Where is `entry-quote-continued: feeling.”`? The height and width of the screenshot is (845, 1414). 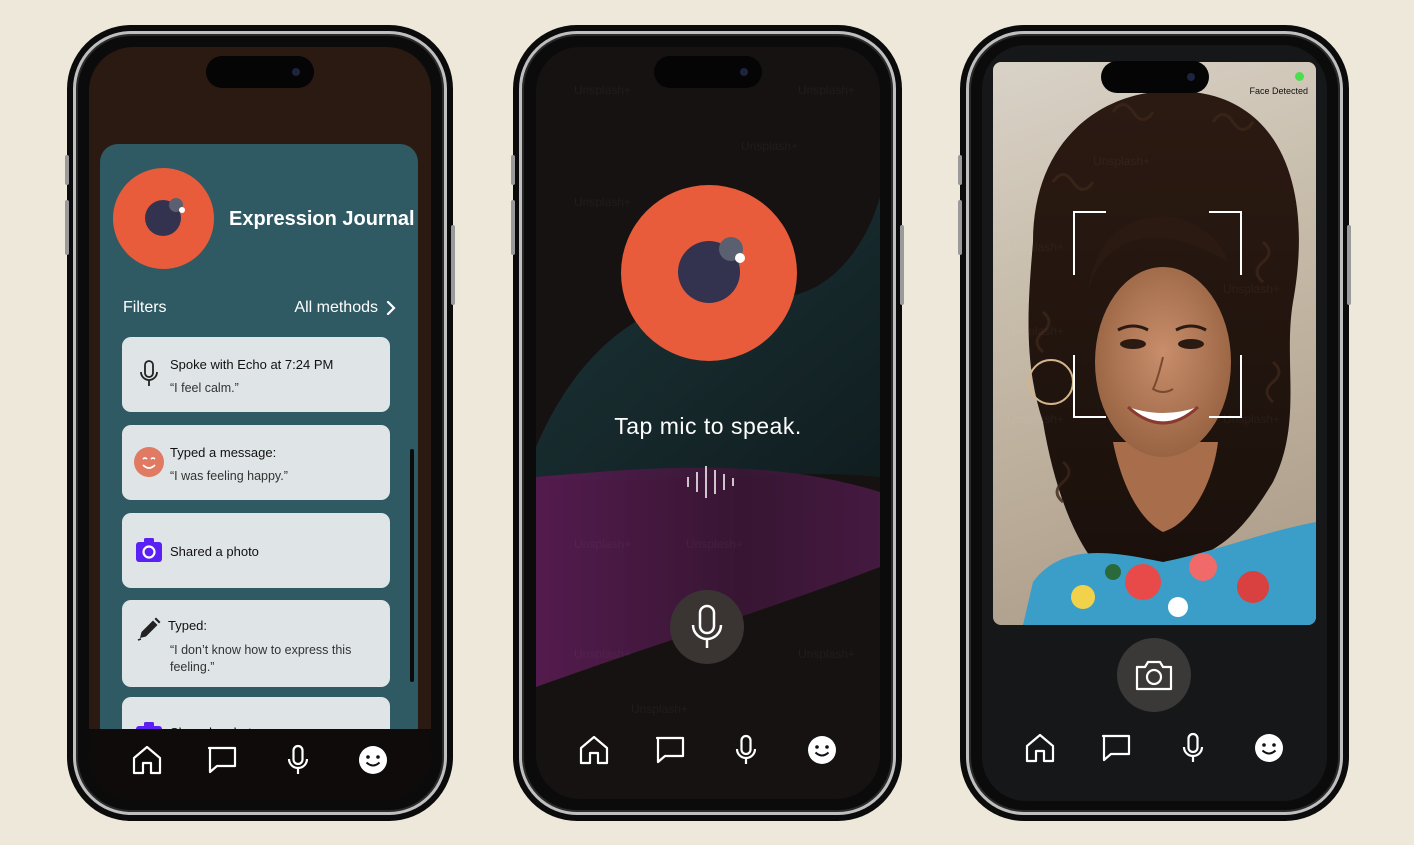 entry-quote-continued: feeling.” is located at coordinates (192, 667).